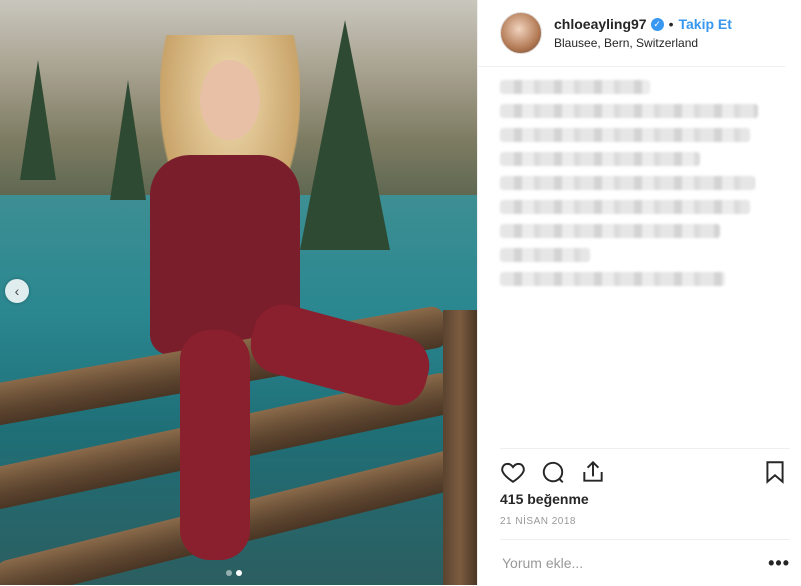  I want to click on blurred-caption, so click(635, 188).